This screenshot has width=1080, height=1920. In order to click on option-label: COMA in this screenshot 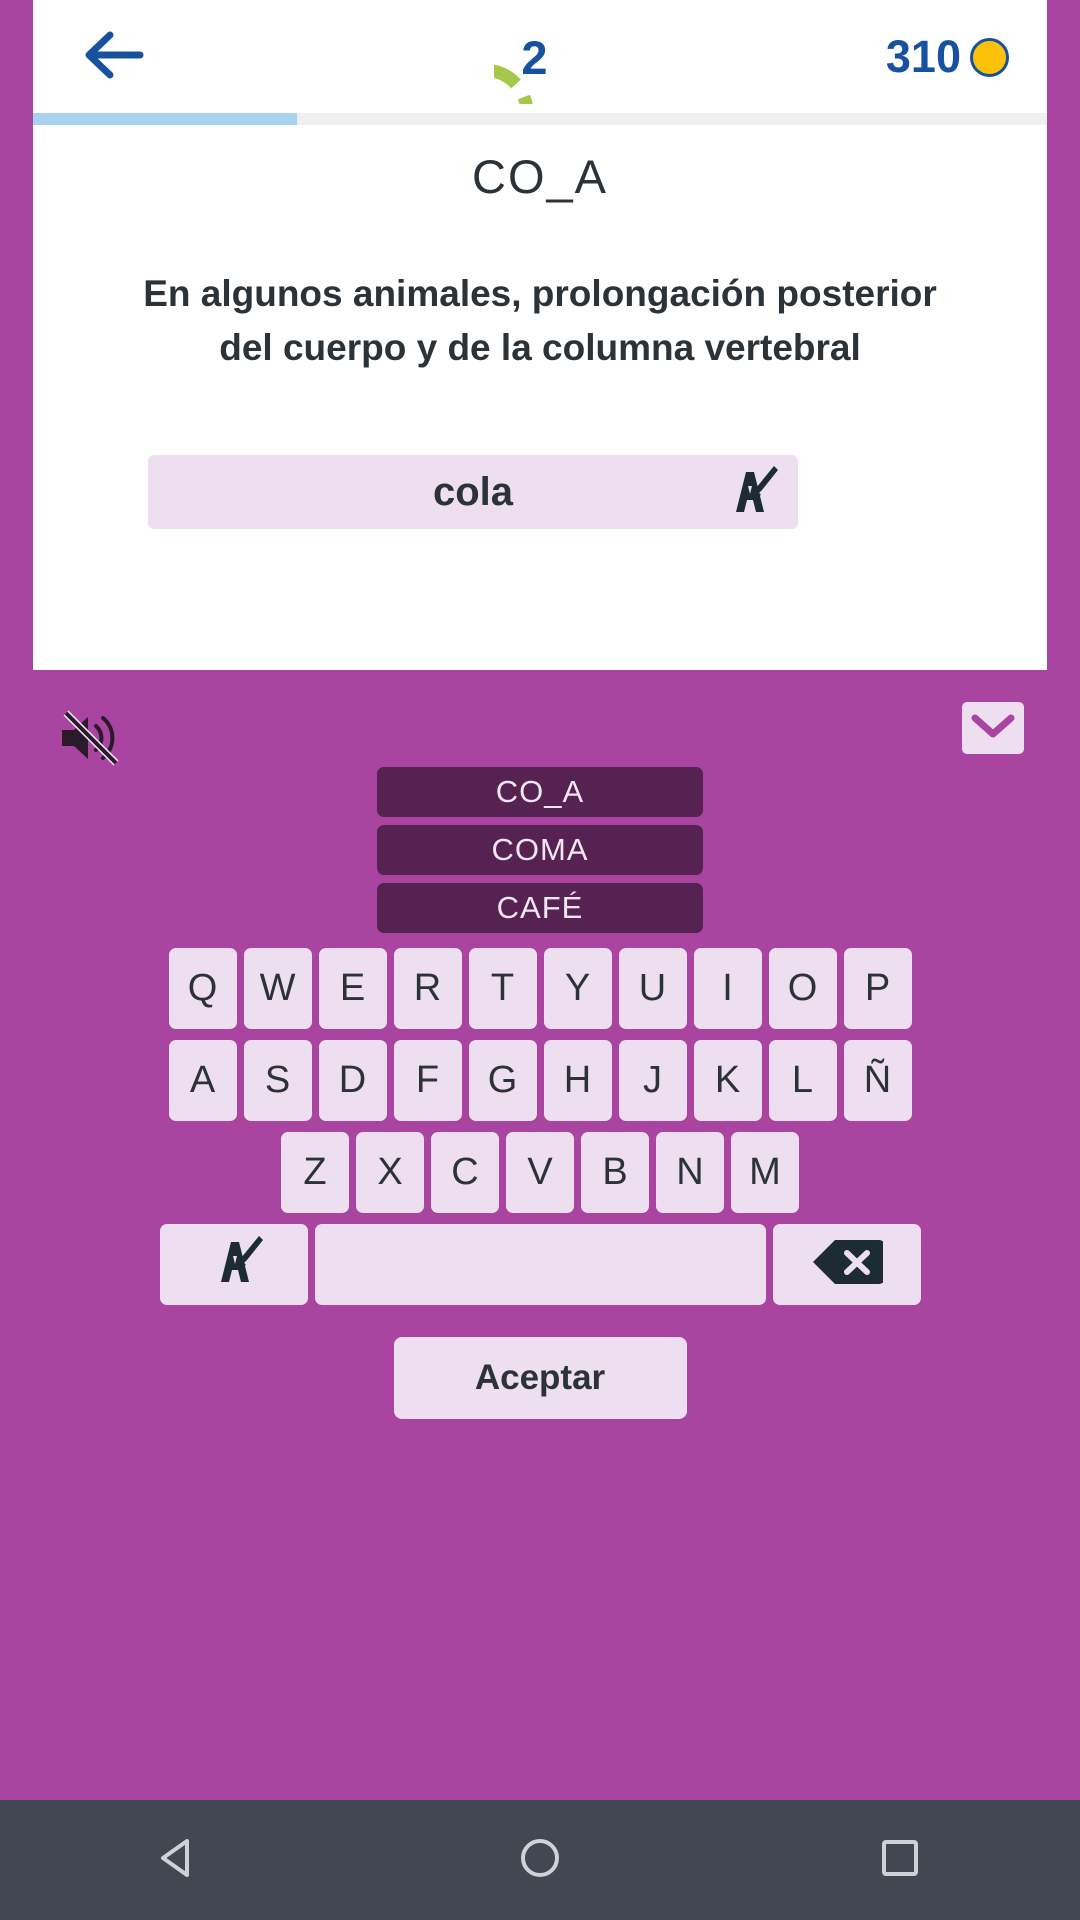, I will do `click(540, 849)`.